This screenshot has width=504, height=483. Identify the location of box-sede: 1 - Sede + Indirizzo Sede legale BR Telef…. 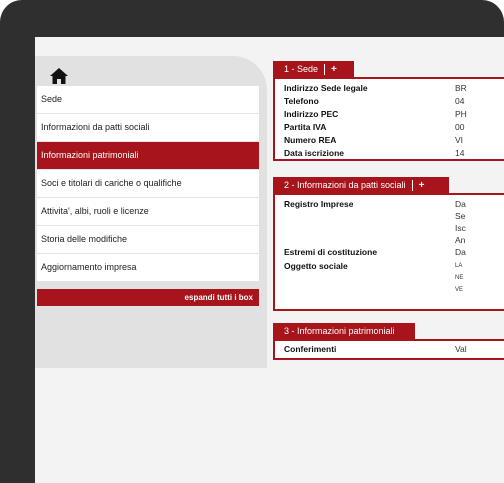
(388, 111).